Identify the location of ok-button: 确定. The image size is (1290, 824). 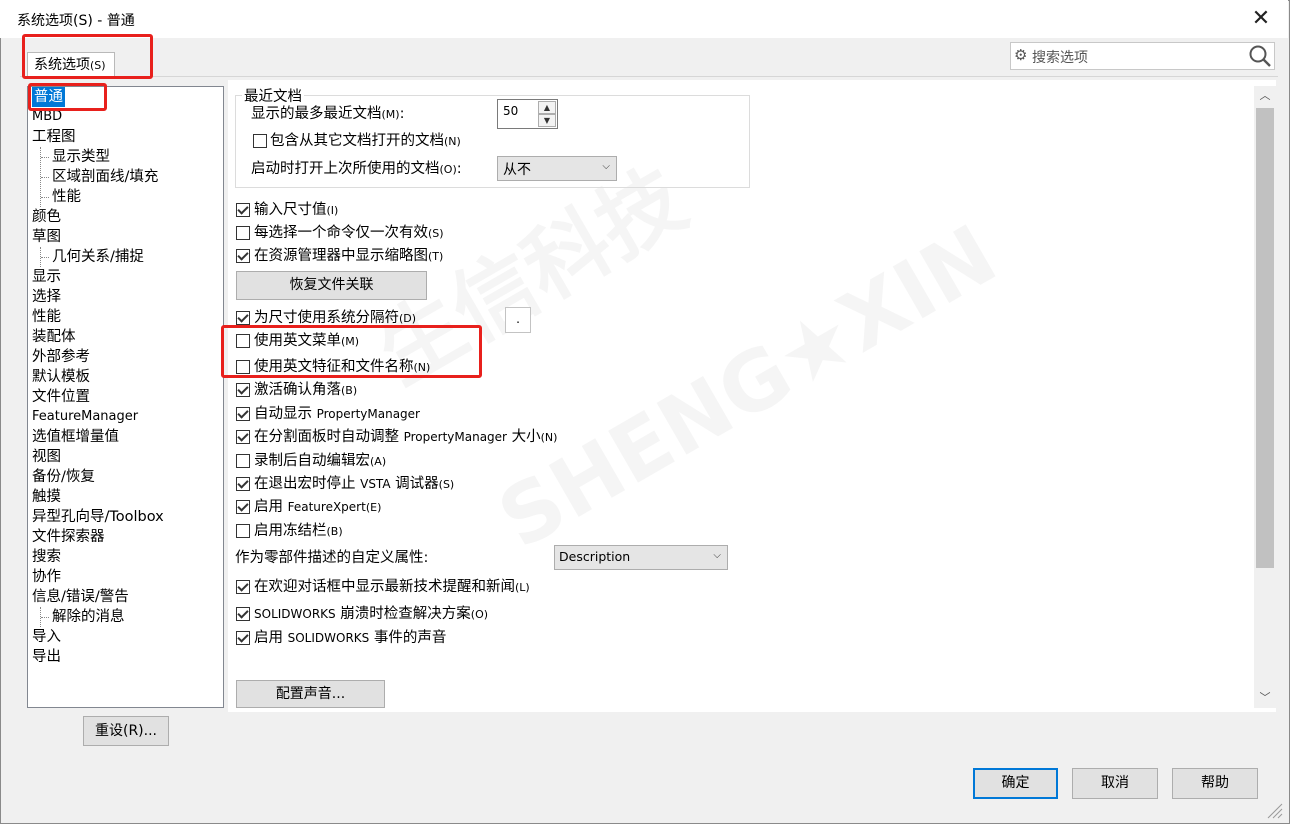
(1015, 783).